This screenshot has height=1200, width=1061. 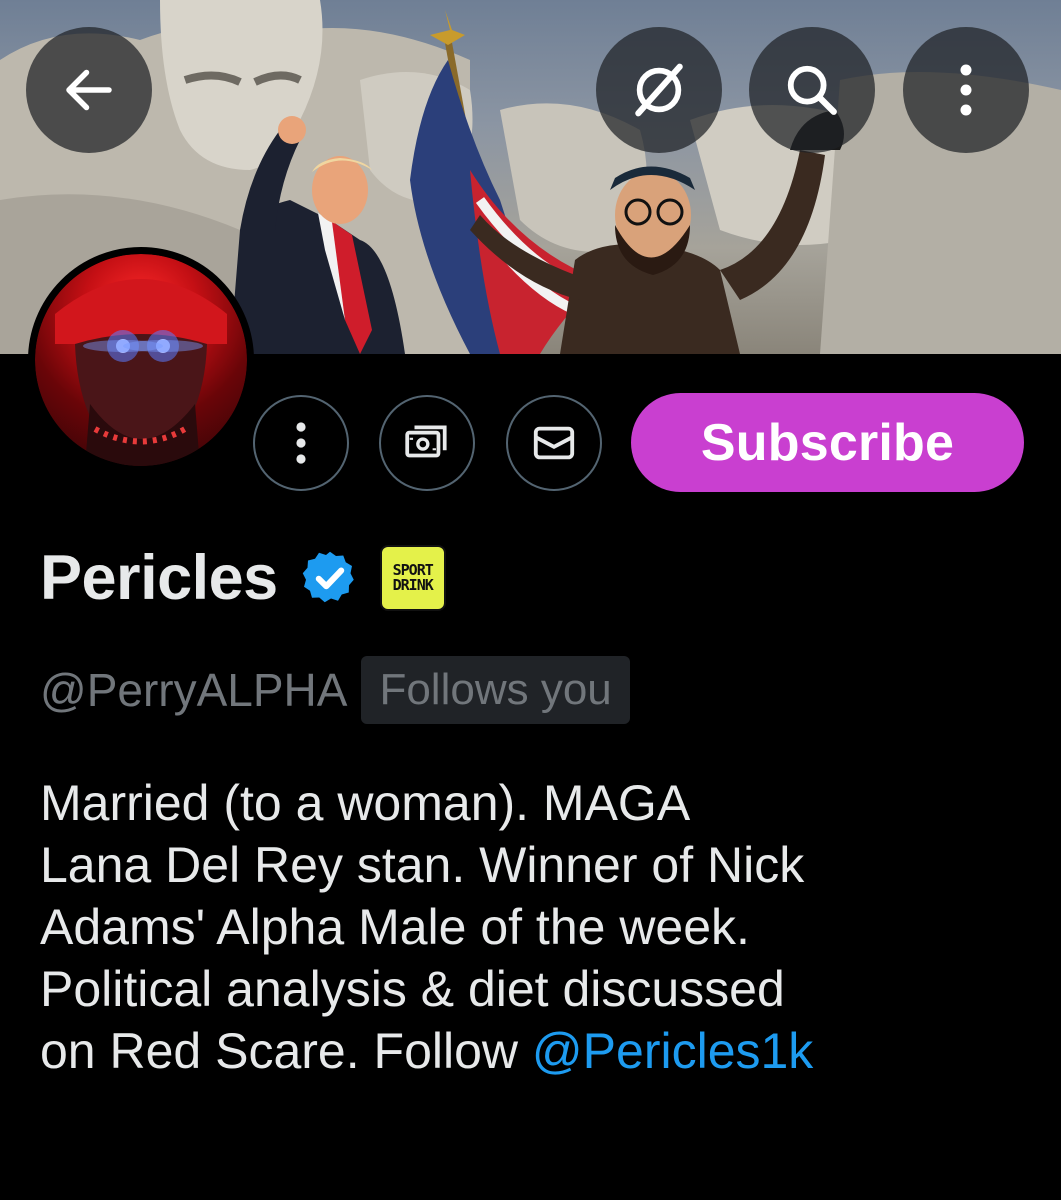 I want to click on subscribe-button: Subscribe, so click(x=827, y=442).